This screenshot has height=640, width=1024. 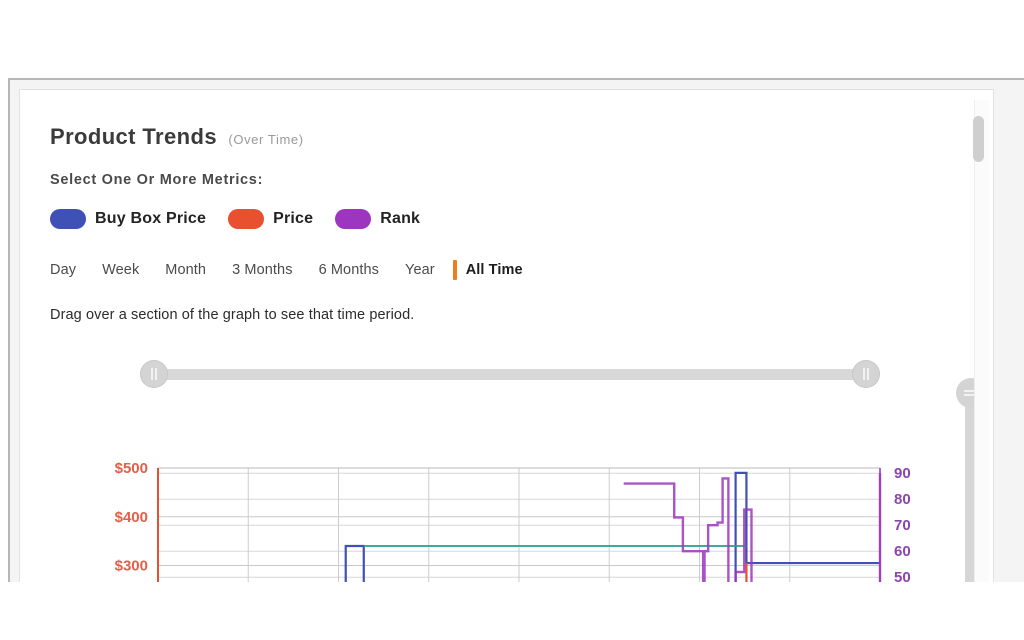 I want to click on rank-color-swatch, so click(x=353, y=219).